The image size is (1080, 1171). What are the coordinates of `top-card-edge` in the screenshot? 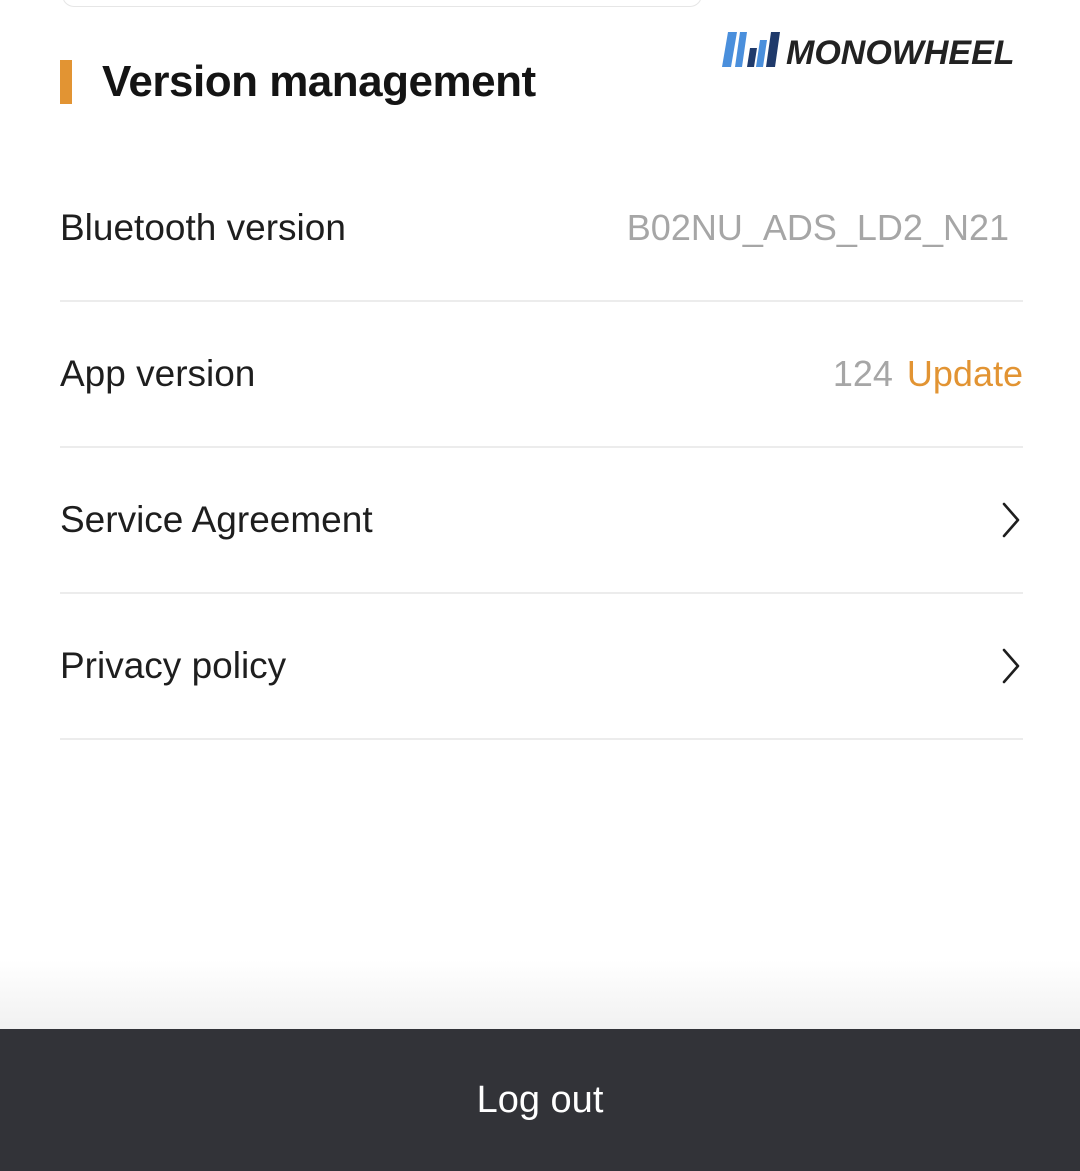 It's located at (382, 3).